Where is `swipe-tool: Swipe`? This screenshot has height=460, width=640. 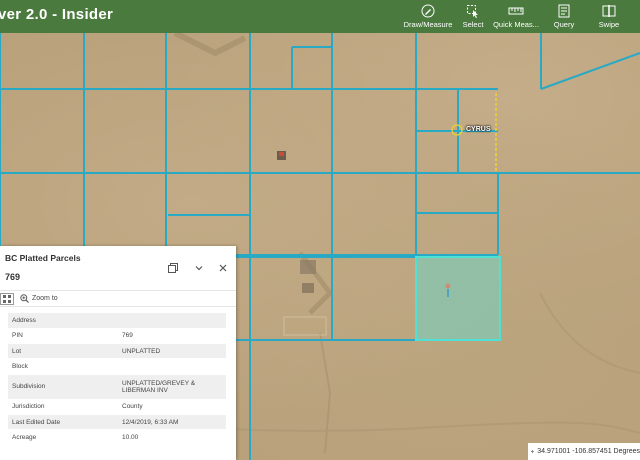
swipe-tool: Swipe is located at coordinates (609, 16).